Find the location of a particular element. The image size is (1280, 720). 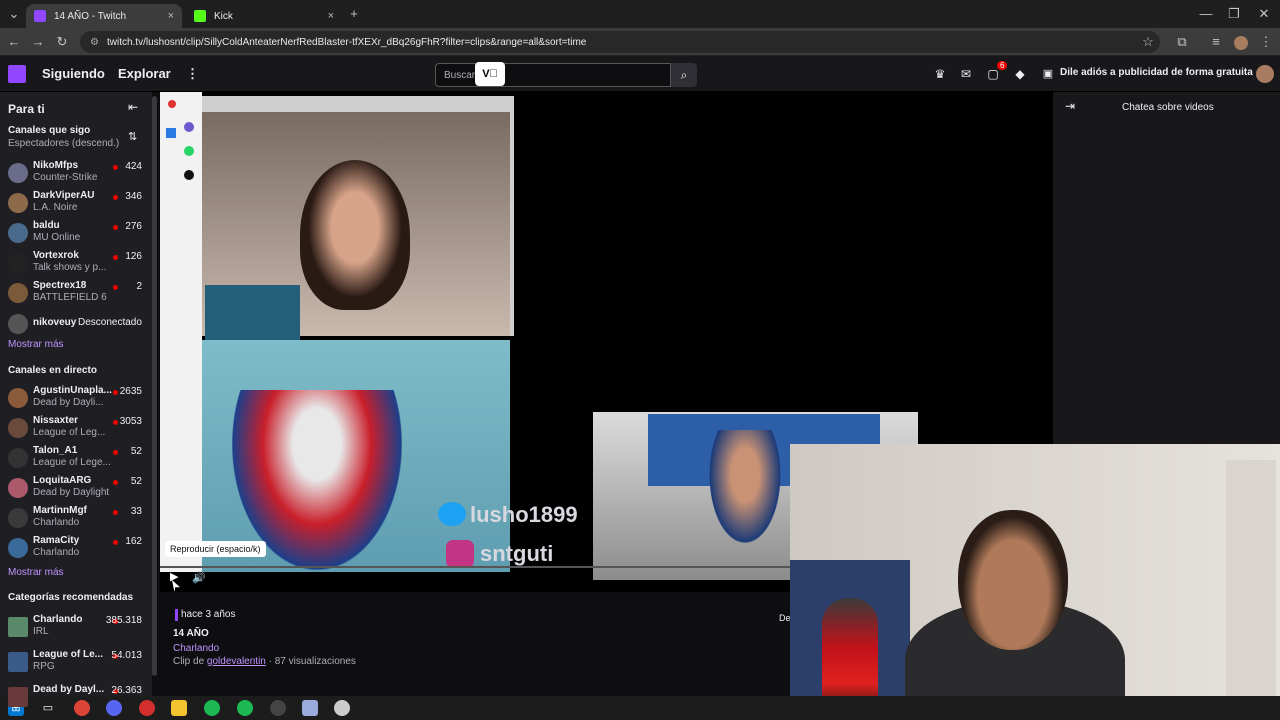

sidebar-channel-item: Talon_A1 League of Lege... 52 is located at coordinates (77, 458).